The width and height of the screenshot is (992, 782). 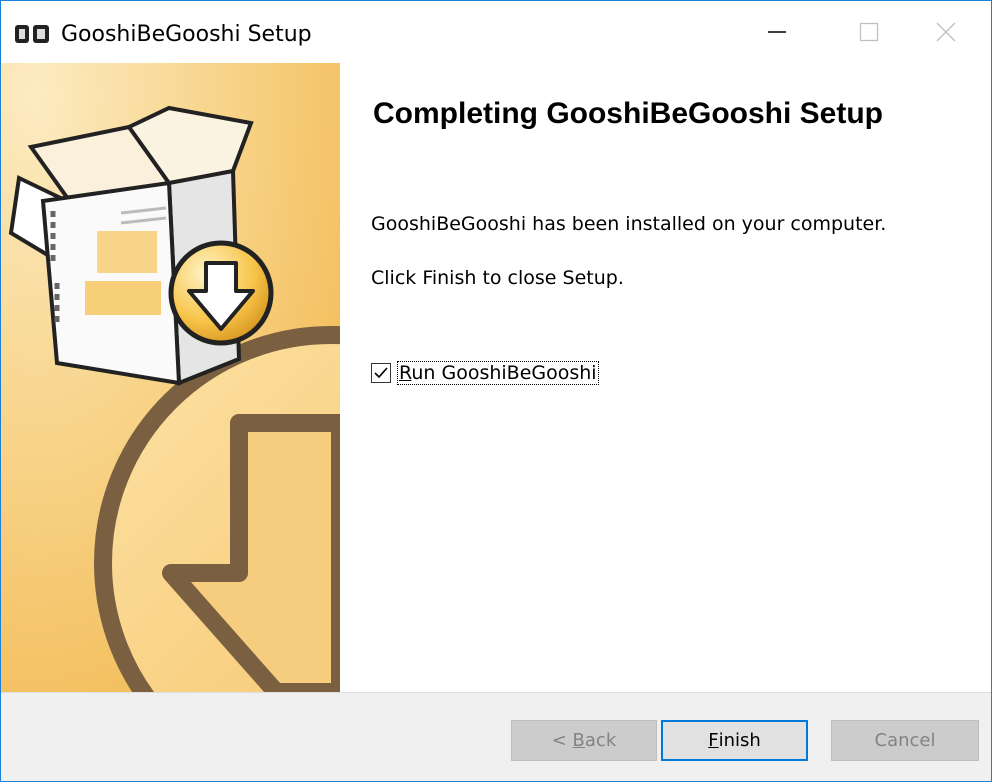 What do you see at coordinates (713, 740) in the screenshot?
I see `finish-accel: F` at bounding box center [713, 740].